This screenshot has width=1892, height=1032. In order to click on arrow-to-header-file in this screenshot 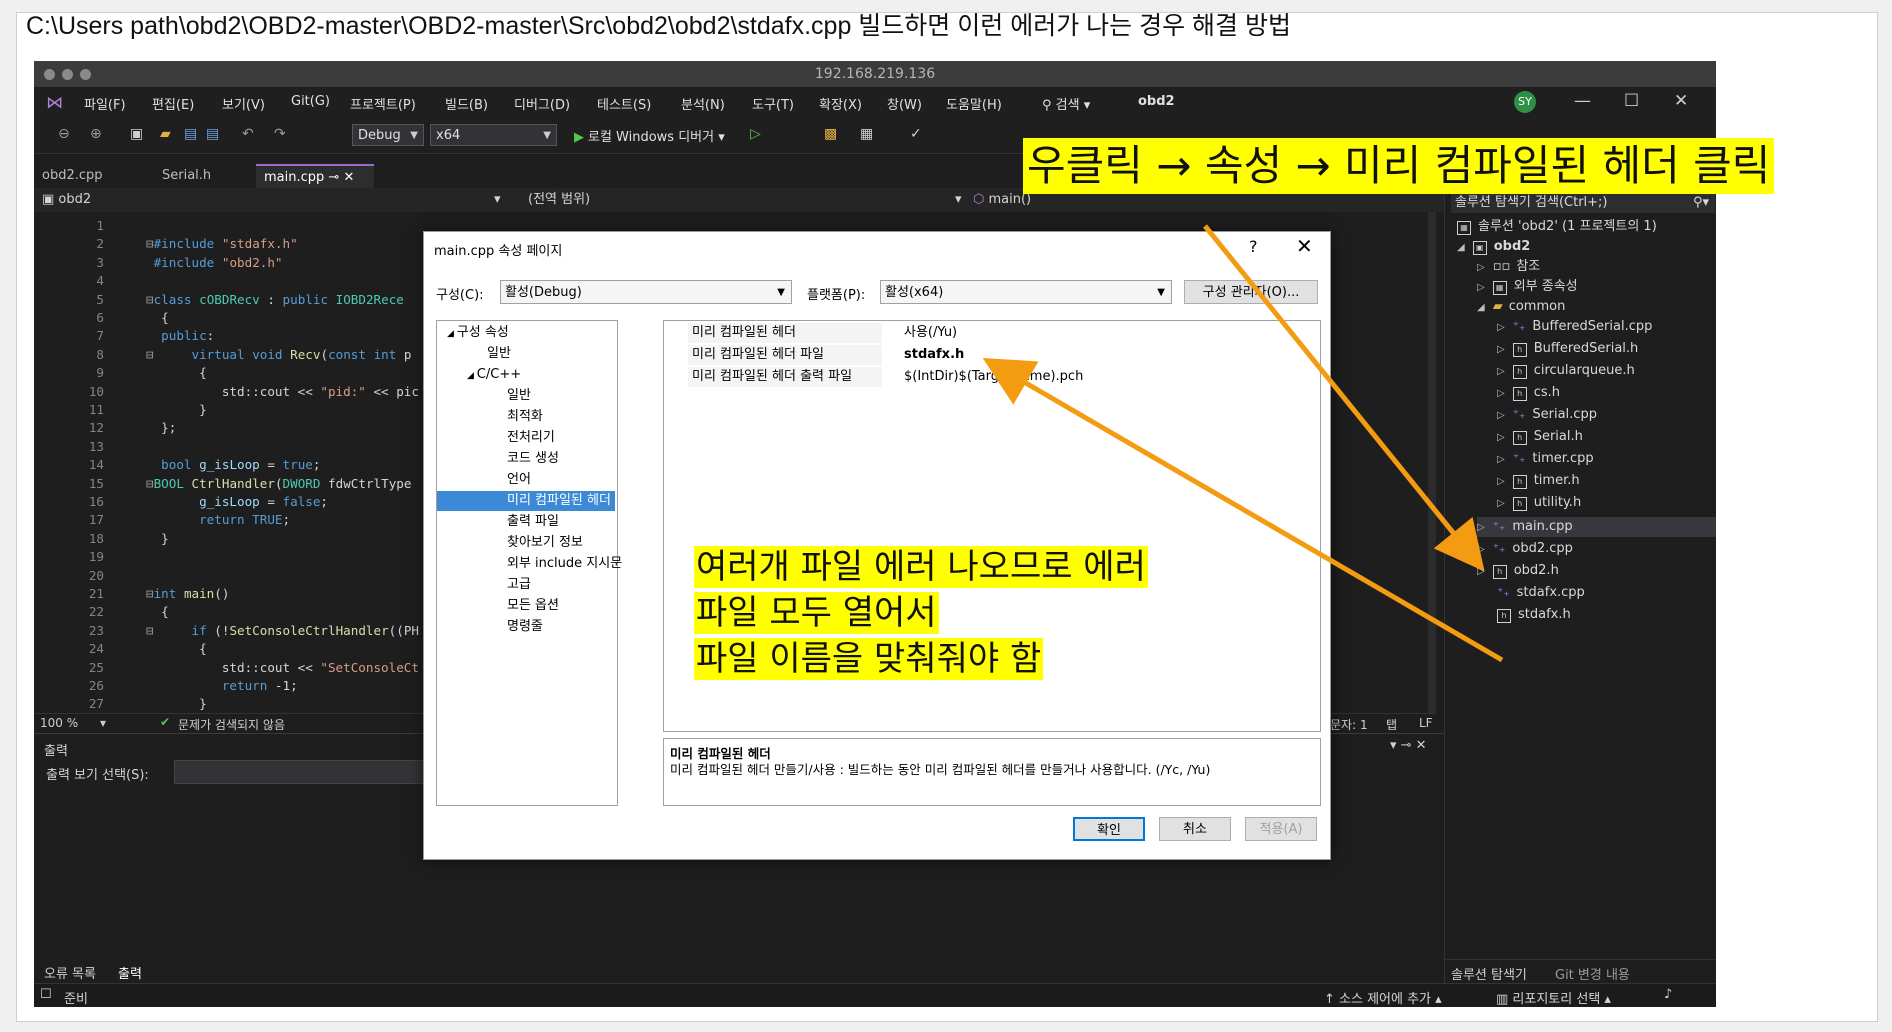, I will do `click(1243, 510)`.